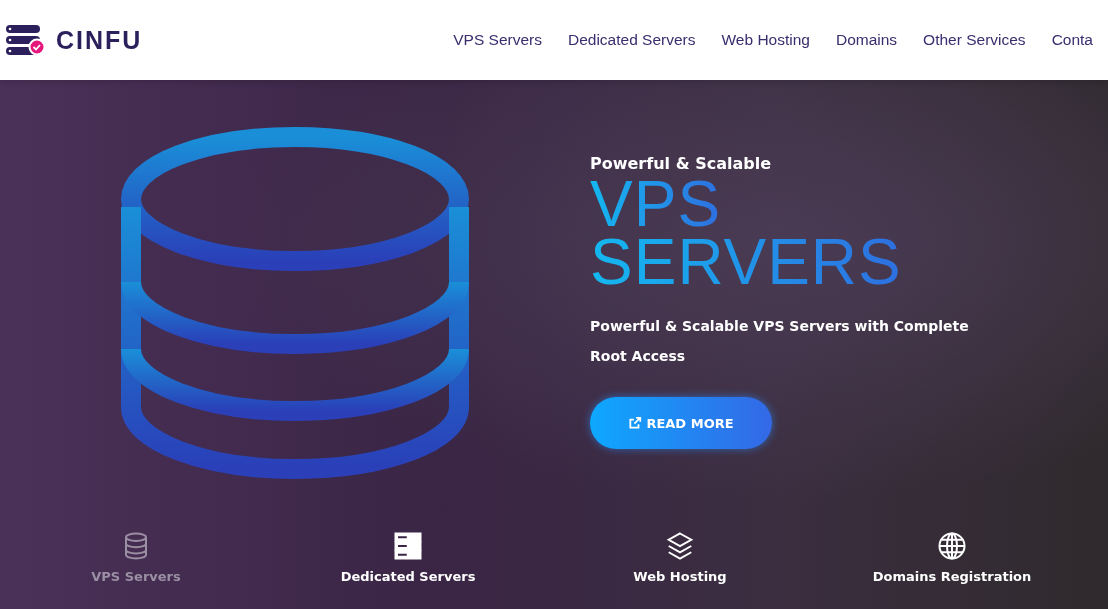 The width and height of the screenshot is (1108, 609). I want to click on feature-tab: Domains Registration, so click(952, 557).